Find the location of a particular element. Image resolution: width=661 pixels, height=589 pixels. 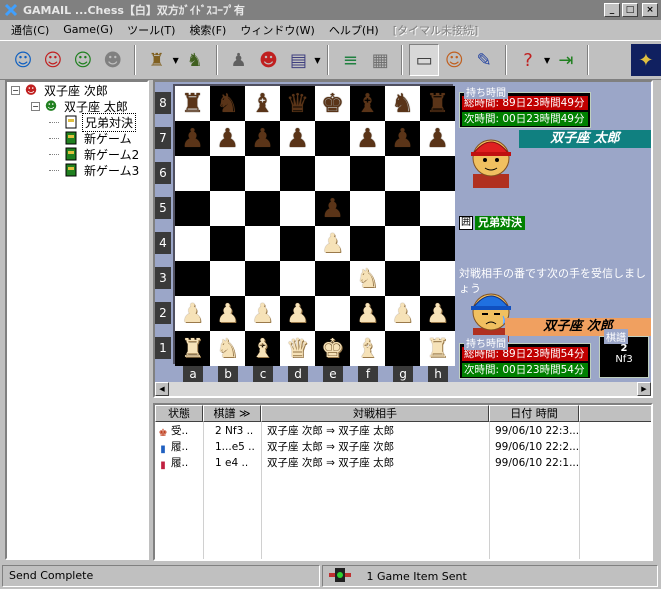

square-f8: ♝ is located at coordinates (367, 103).